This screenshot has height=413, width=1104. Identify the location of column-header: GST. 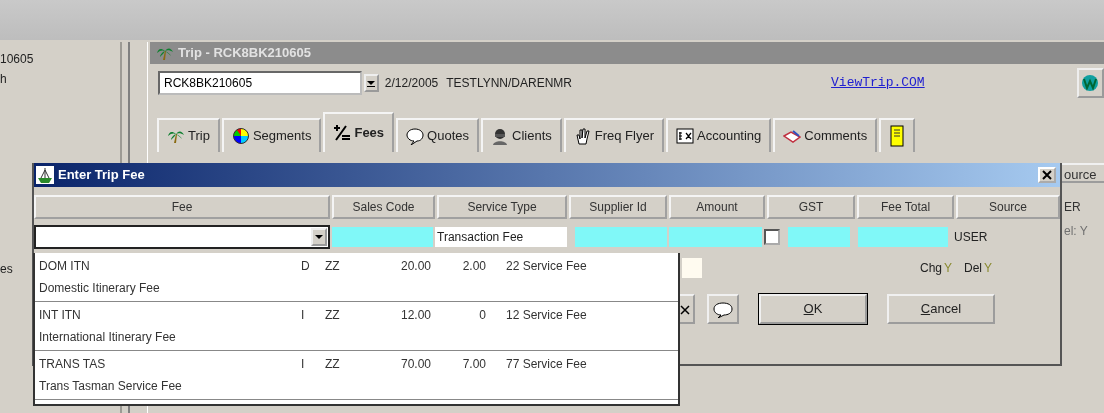
(811, 207).